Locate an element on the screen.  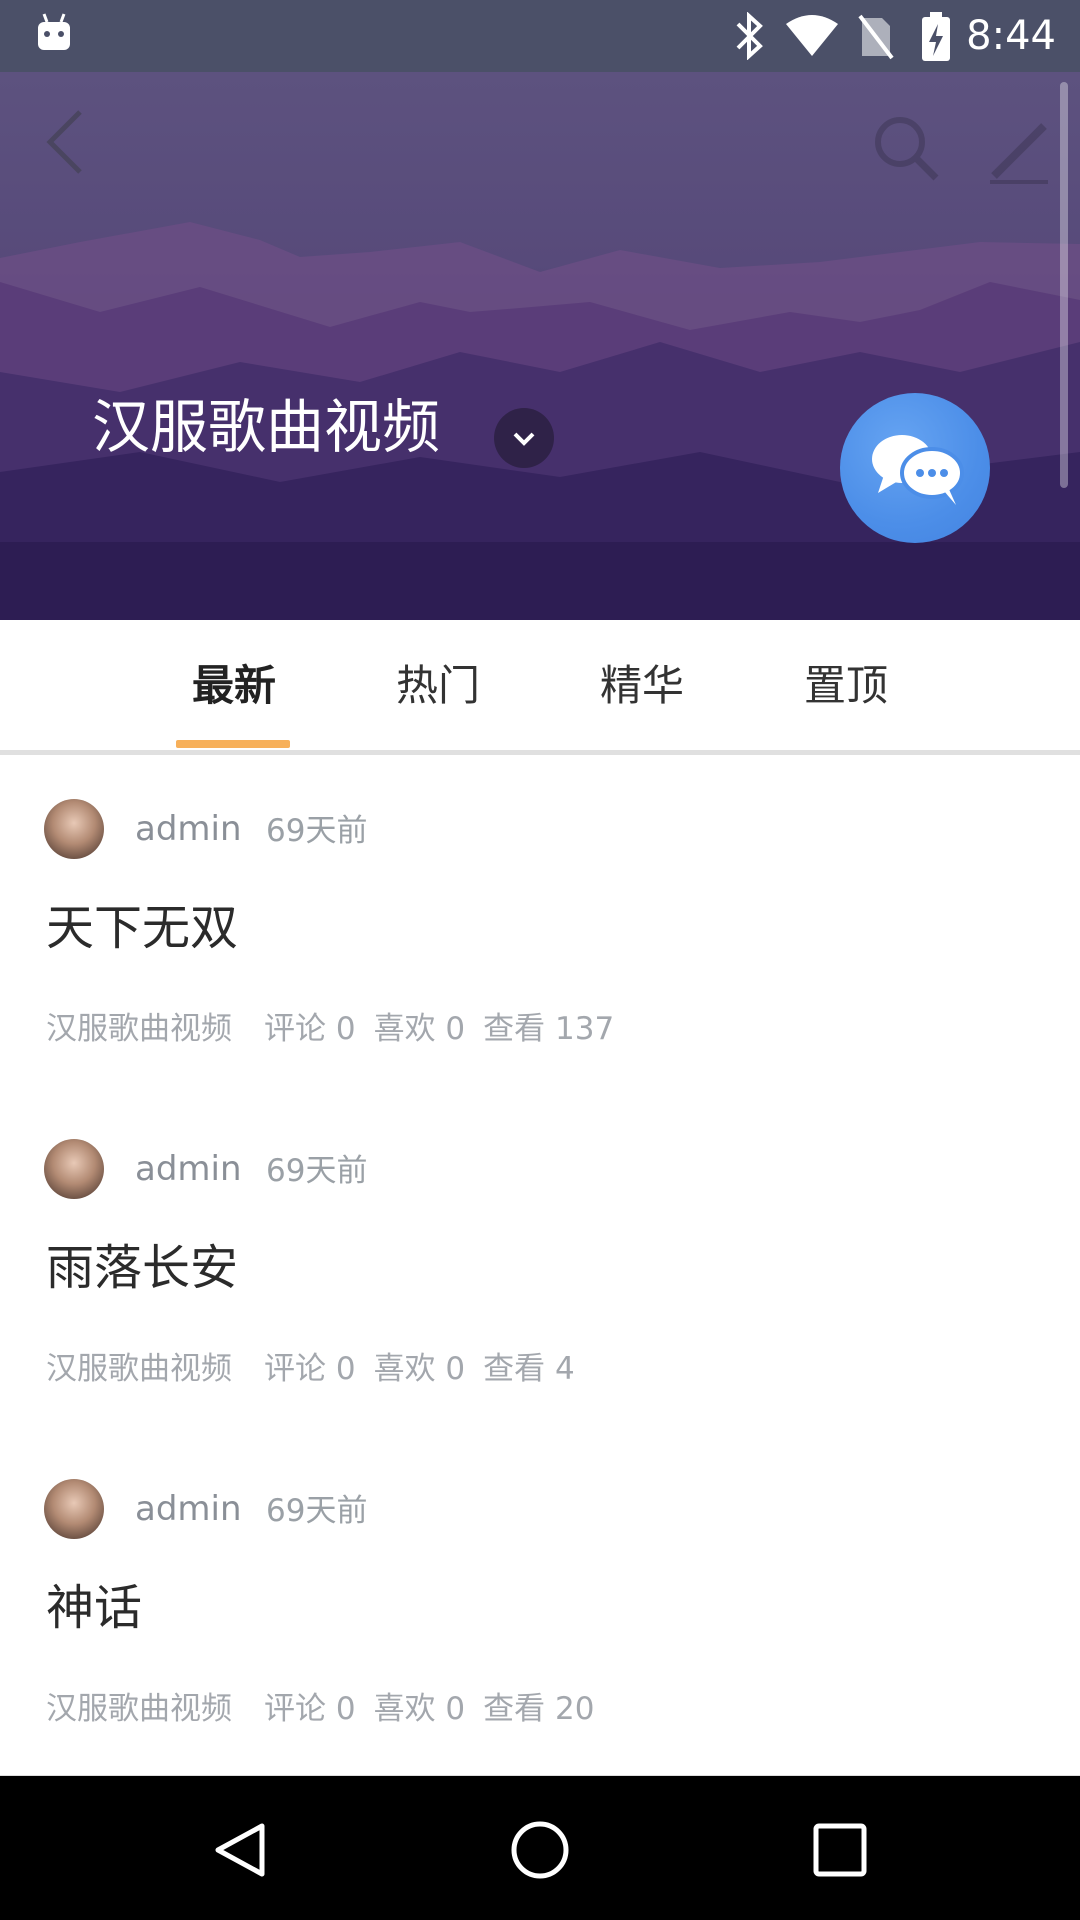
search-icon is located at coordinates (906, 148).